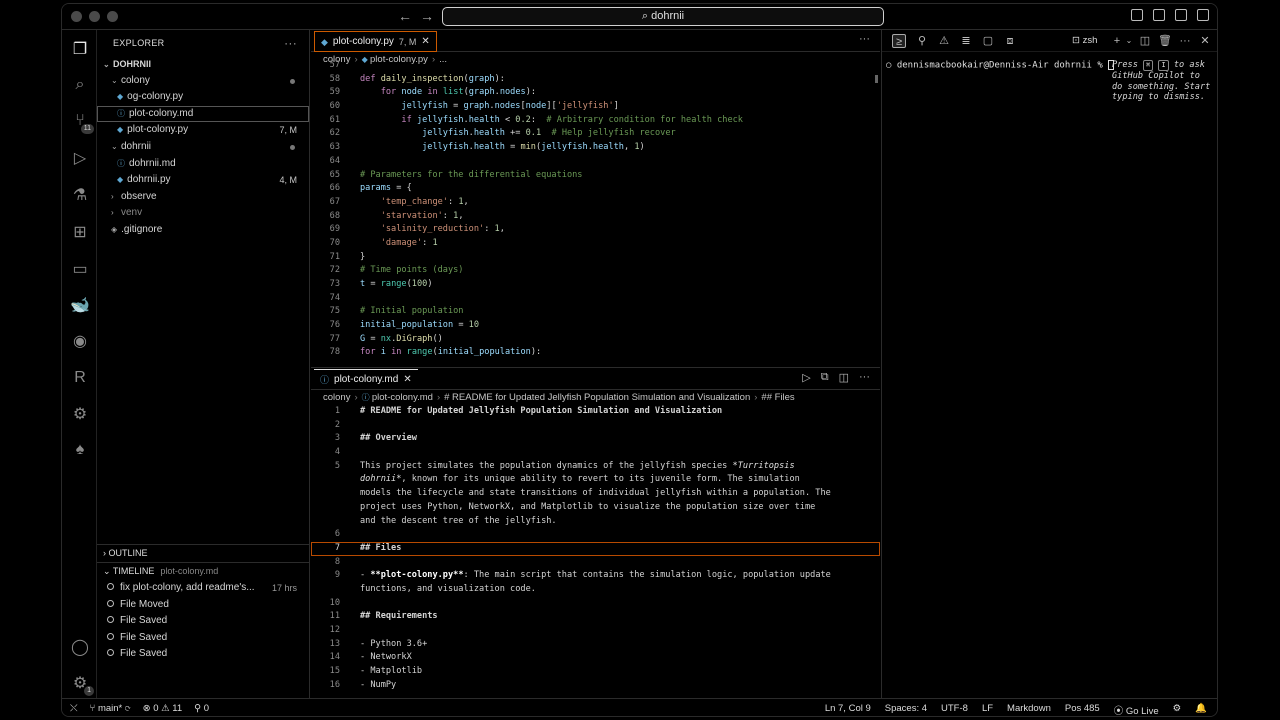 Image resolution: width=1280 pixels, height=720 pixels. What do you see at coordinates (366, 379) in the screenshot?
I see `tab-plot-colony-md: ⓘ plot-colony.md ✕` at bounding box center [366, 379].